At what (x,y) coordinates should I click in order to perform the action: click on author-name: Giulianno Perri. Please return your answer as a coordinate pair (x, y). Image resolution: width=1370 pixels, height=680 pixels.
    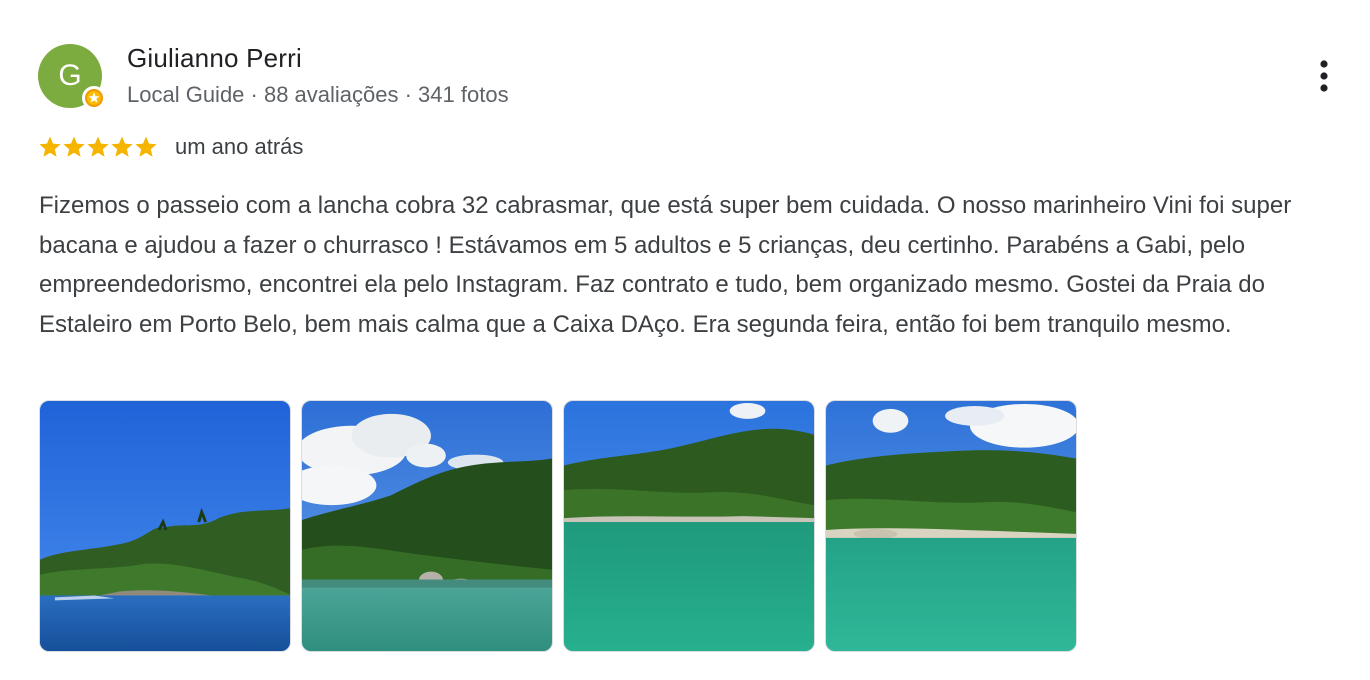
    Looking at the image, I should click on (214, 58).